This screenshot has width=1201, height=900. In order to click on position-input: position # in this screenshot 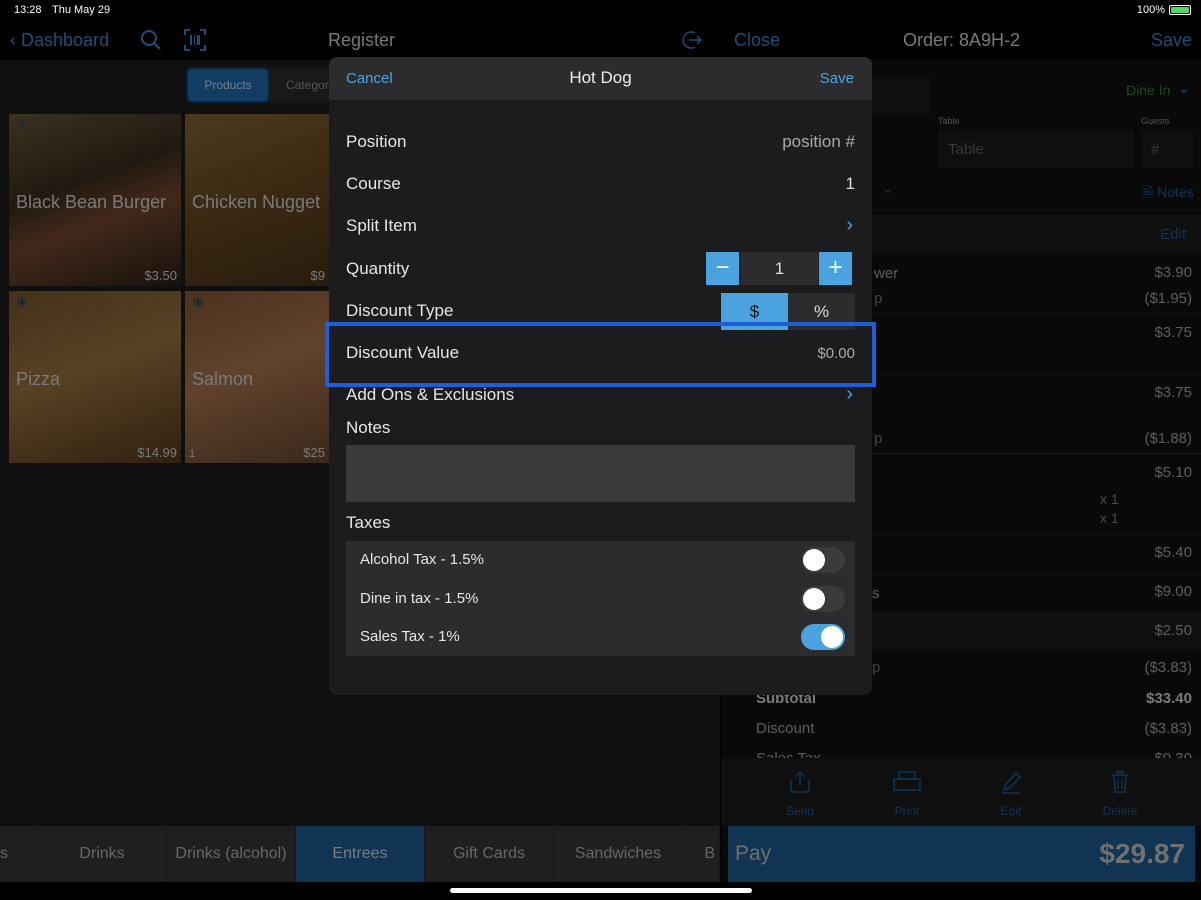, I will do `click(818, 142)`.